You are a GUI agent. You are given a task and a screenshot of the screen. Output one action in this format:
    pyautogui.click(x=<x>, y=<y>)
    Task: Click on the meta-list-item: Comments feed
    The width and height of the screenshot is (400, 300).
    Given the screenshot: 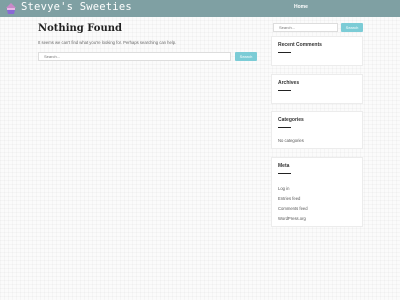 What is the action you would take?
    pyautogui.click(x=293, y=211)
    